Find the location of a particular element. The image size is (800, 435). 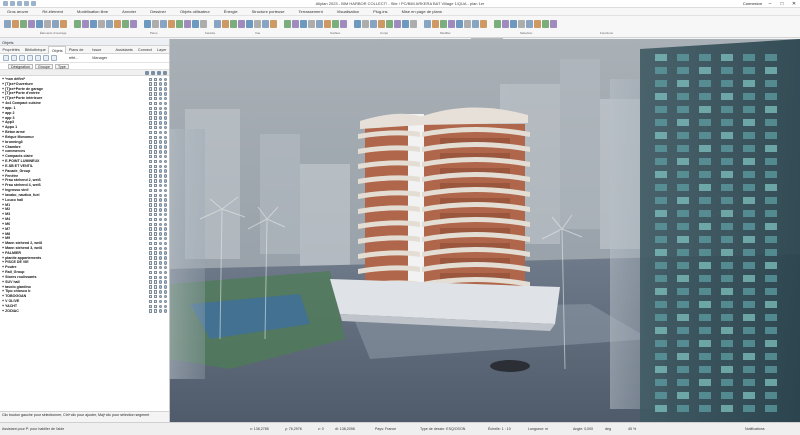

back-icon is located at coordinates (6, 58).